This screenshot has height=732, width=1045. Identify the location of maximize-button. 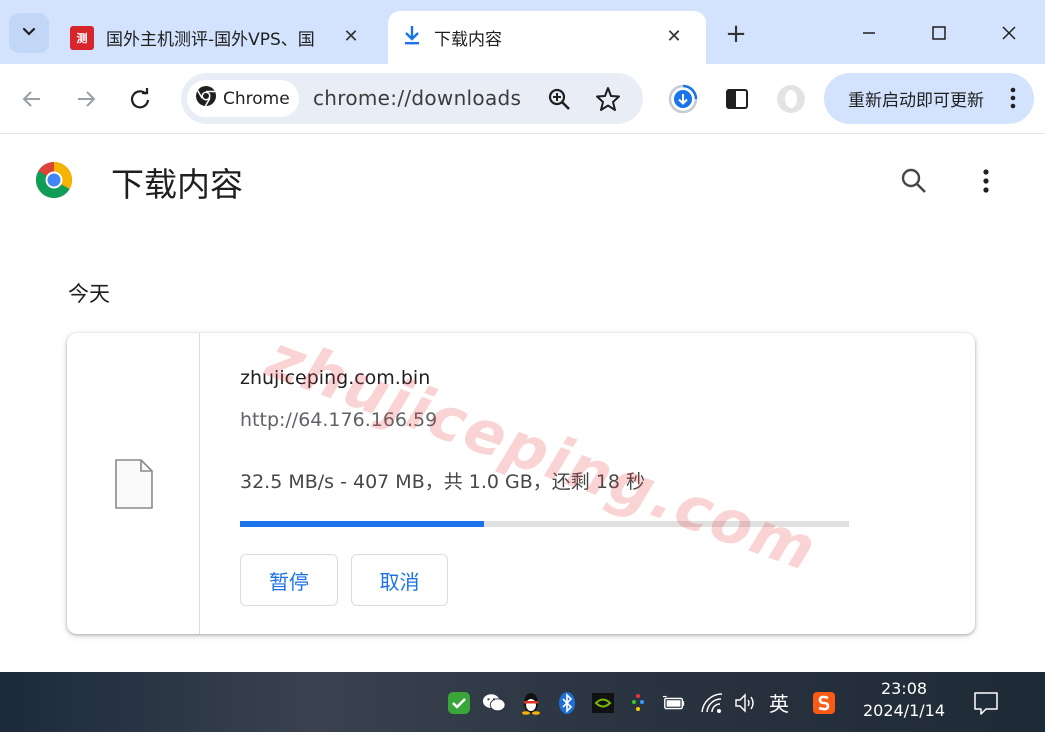
(939, 33).